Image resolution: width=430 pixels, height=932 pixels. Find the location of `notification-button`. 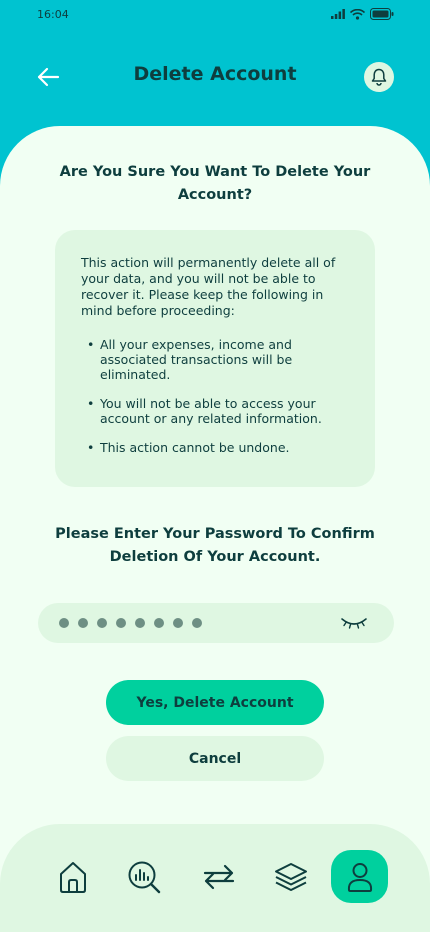

notification-button is located at coordinates (379, 77).